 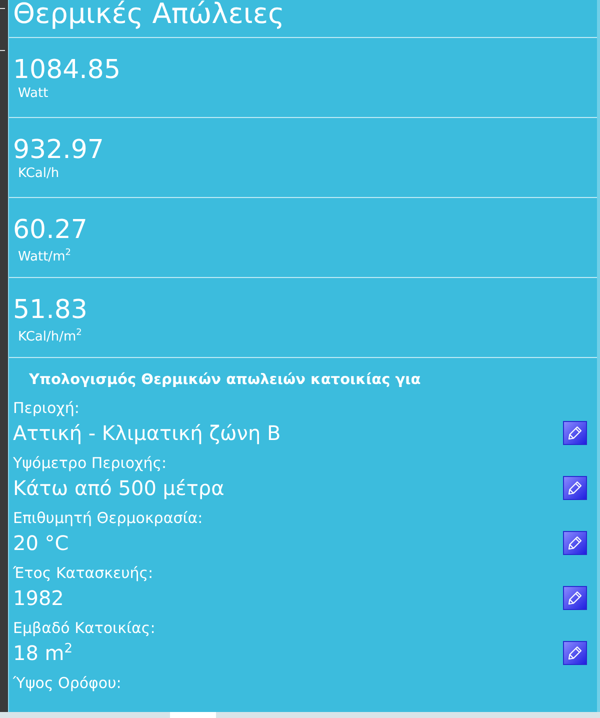 I want to click on field-label: Υψόμετρο Περιοχής:, so click(x=90, y=463).